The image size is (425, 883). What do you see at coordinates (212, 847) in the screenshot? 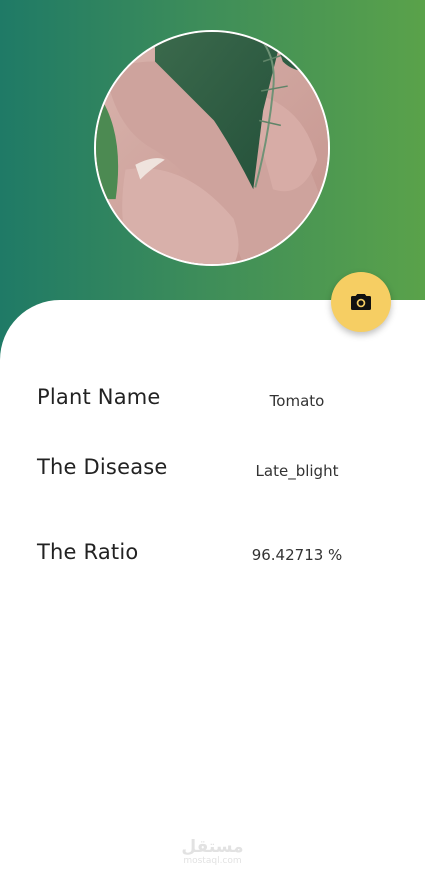
I see `watermark-logo-text: مستقل` at bounding box center [212, 847].